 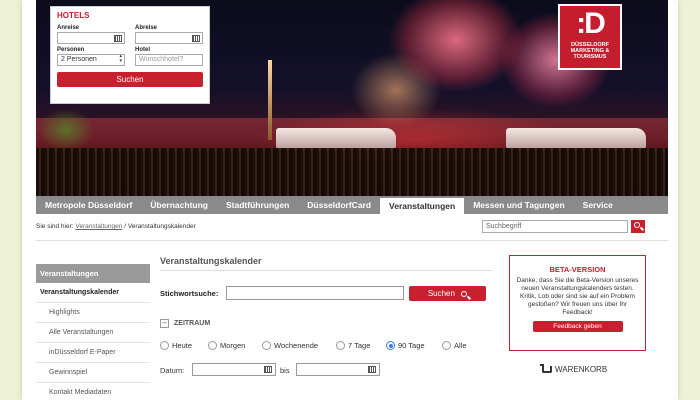 I want to click on sidebar-item-alle: Alle Veranstaltungen, so click(x=93, y=333).